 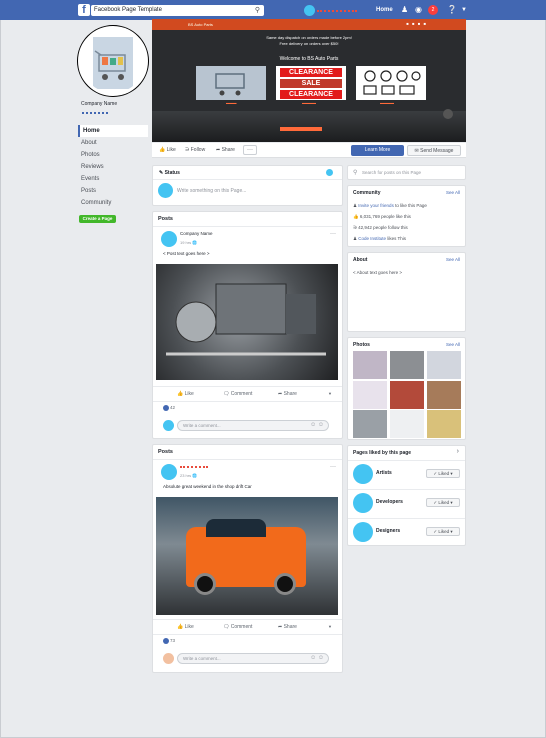 I want to click on car-window-shape, so click(x=236, y=528).